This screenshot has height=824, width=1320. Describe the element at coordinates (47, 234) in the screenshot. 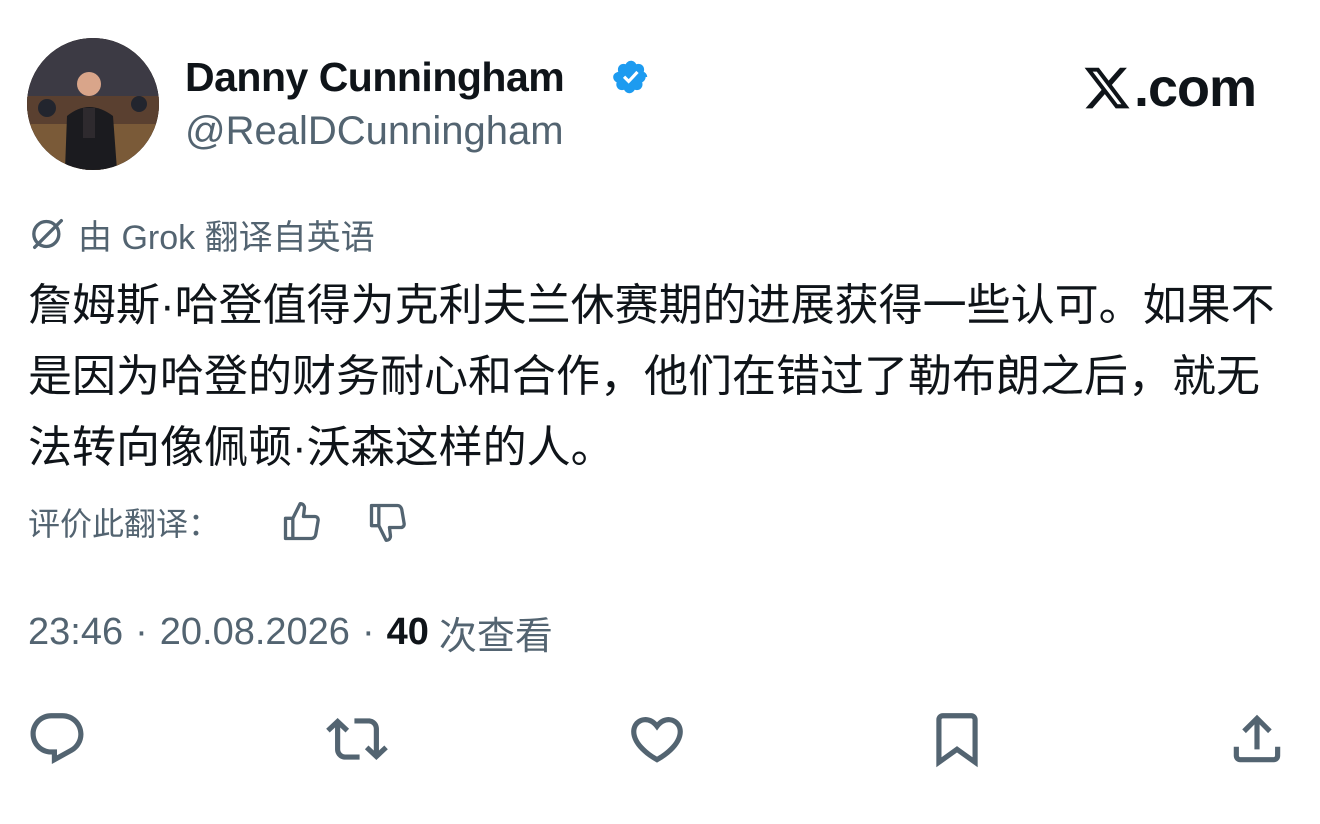

I see `grok-icon` at that location.